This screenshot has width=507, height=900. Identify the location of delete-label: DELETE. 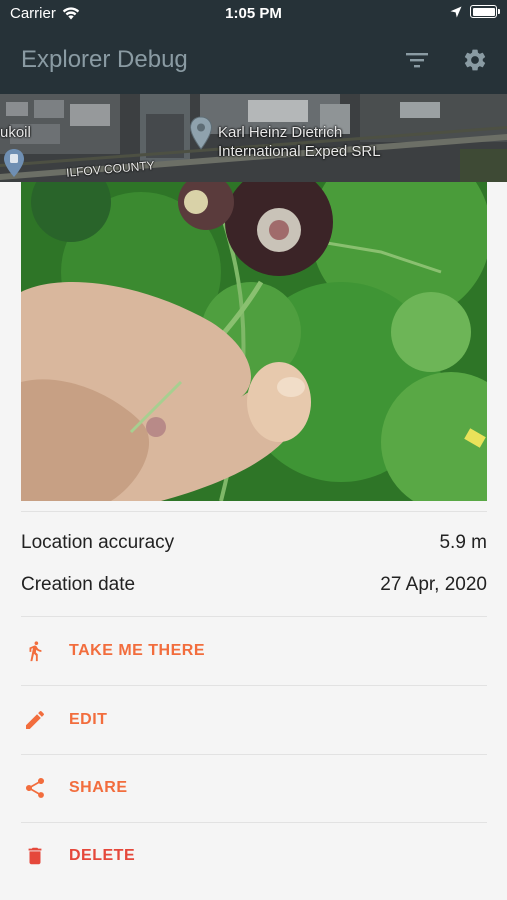
(102, 855).